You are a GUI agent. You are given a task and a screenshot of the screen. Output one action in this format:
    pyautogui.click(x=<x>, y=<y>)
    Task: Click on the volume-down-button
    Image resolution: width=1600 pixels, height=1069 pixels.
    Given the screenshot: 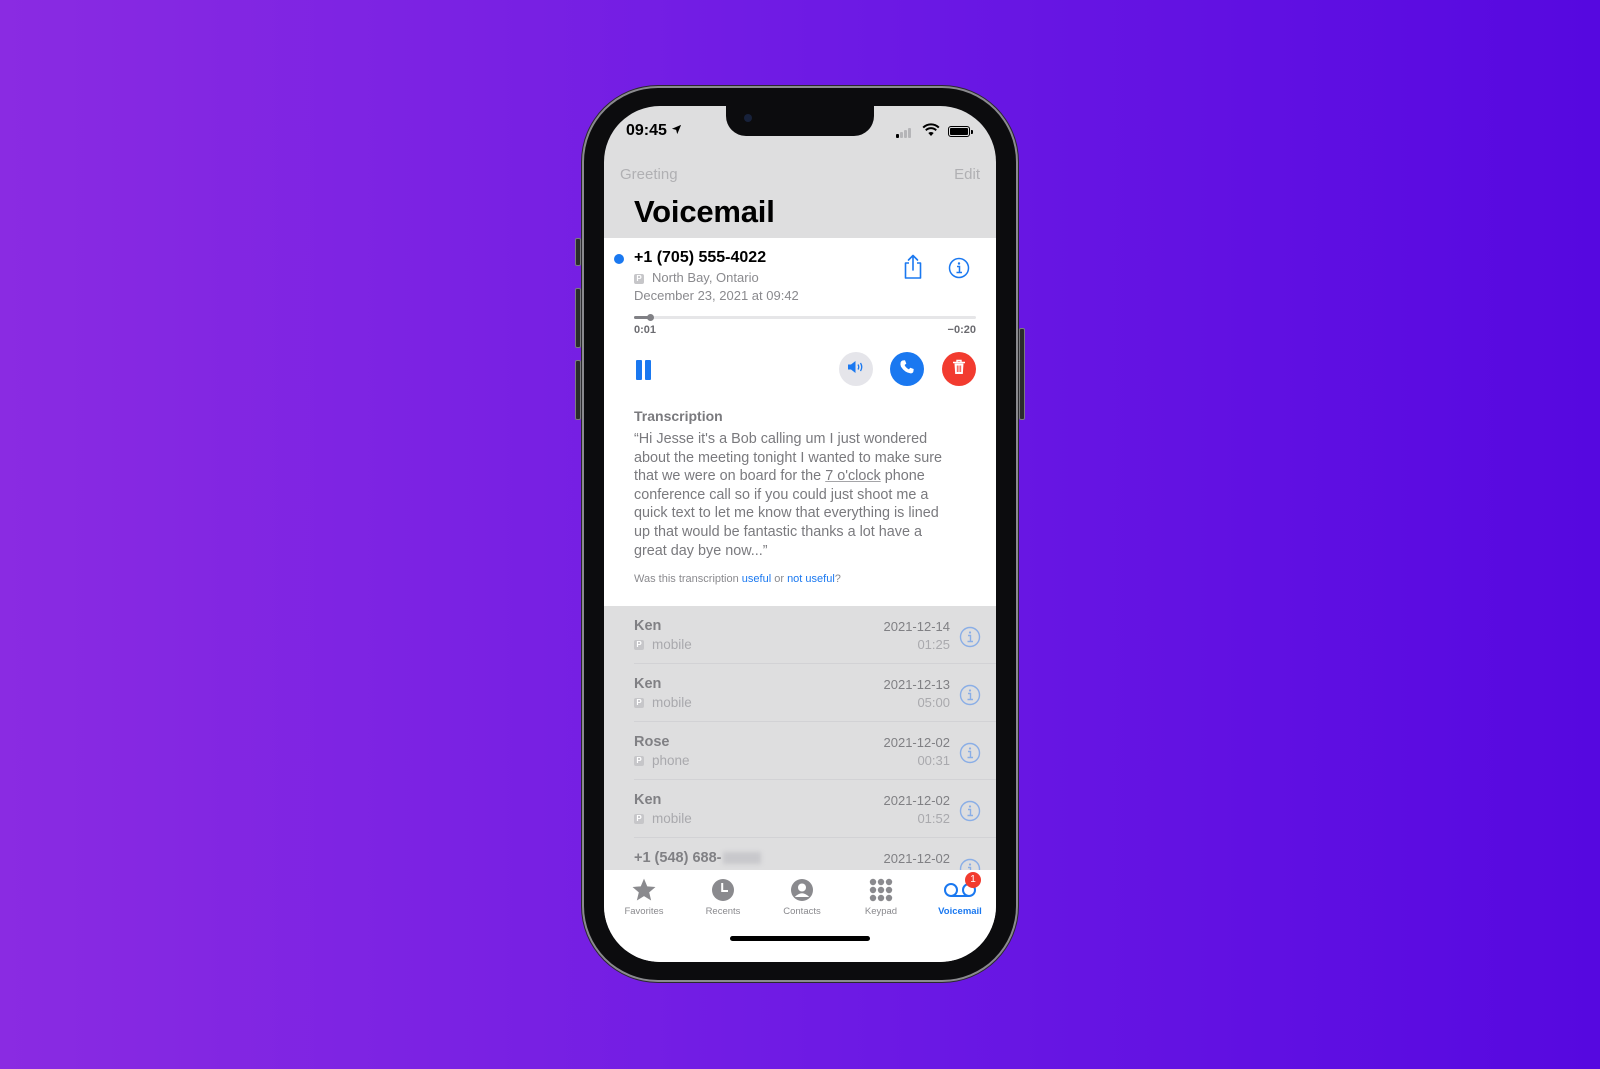 What is the action you would take?
    pyautogui.click(x=578, y=390)
    